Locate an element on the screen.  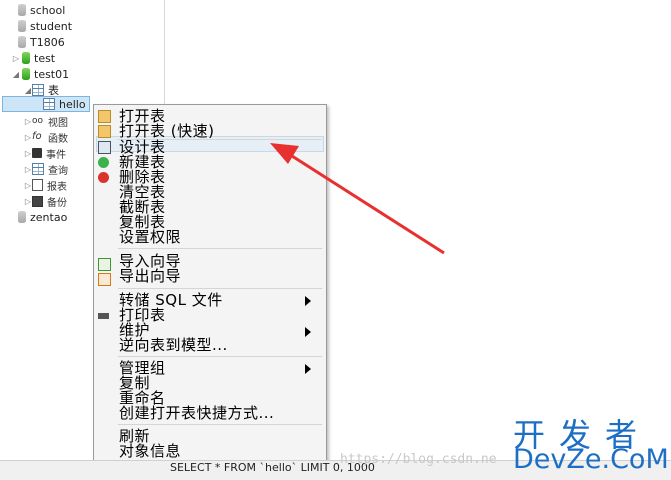
design-table-icon is located at coordinates (104, 147).